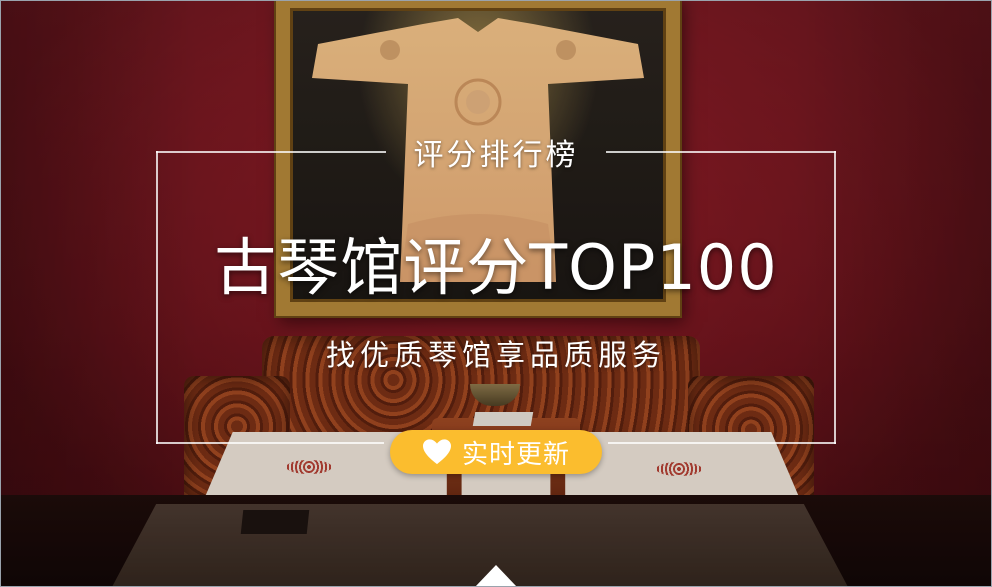  I want to click on realtime-update-button: 实时更新, so click(496, 452).